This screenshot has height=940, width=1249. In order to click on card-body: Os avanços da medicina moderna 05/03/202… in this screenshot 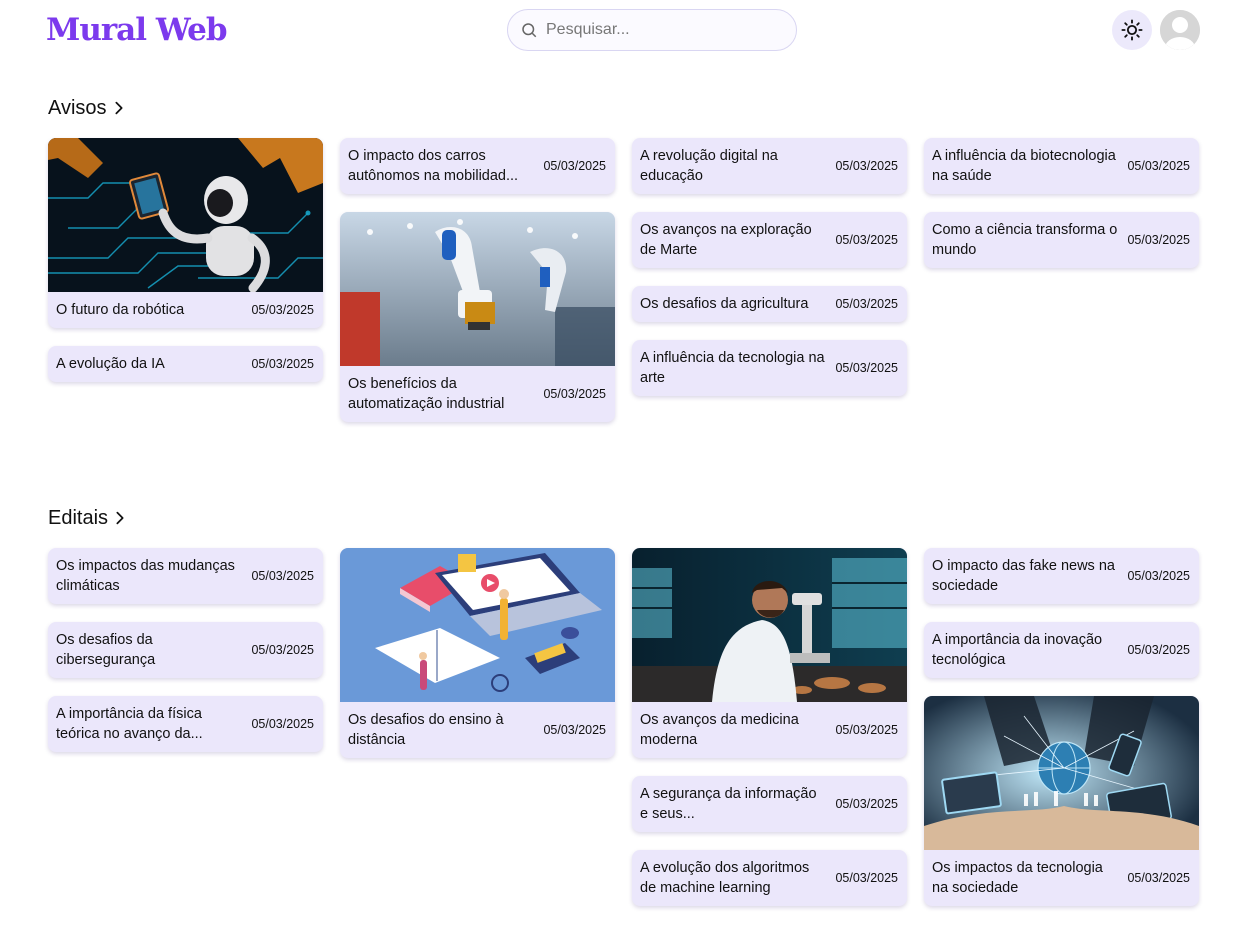, I will do `click(769, 730)`.